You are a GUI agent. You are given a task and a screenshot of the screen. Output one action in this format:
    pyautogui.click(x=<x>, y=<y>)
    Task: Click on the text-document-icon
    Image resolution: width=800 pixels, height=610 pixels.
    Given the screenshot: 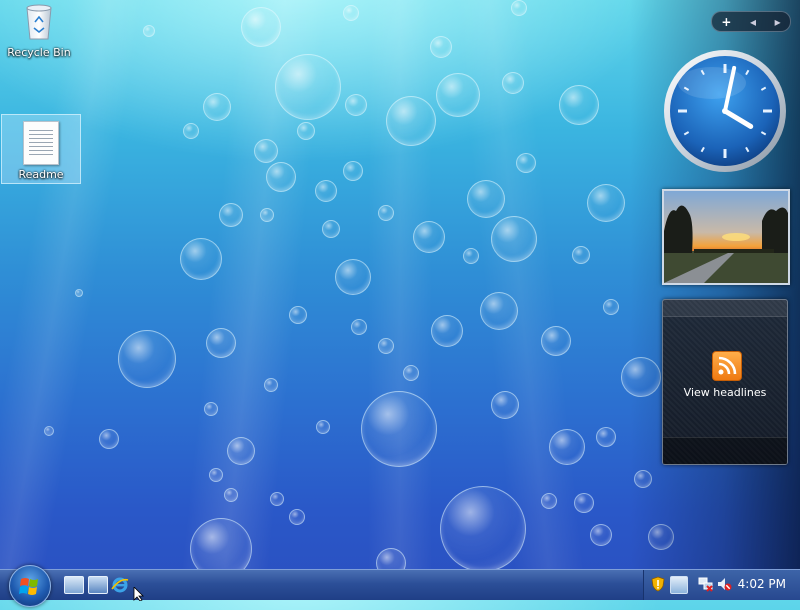 What is the action you would take?
    pyautogui.click(x=41, y=143)
    